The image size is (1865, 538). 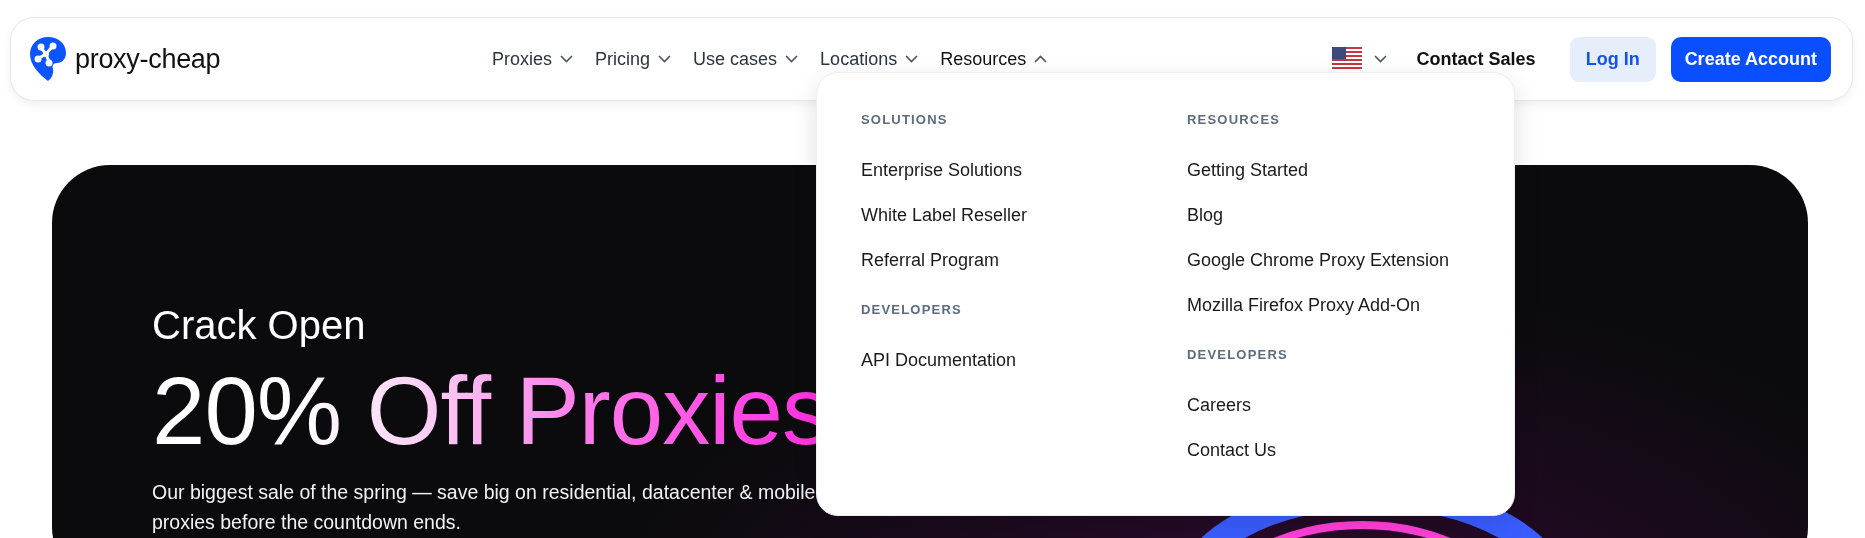 What do you see at coordinates (746, 59) in the screenshot?
I see `nav-menu-item: Use cases` at bounding box center [746, 59].